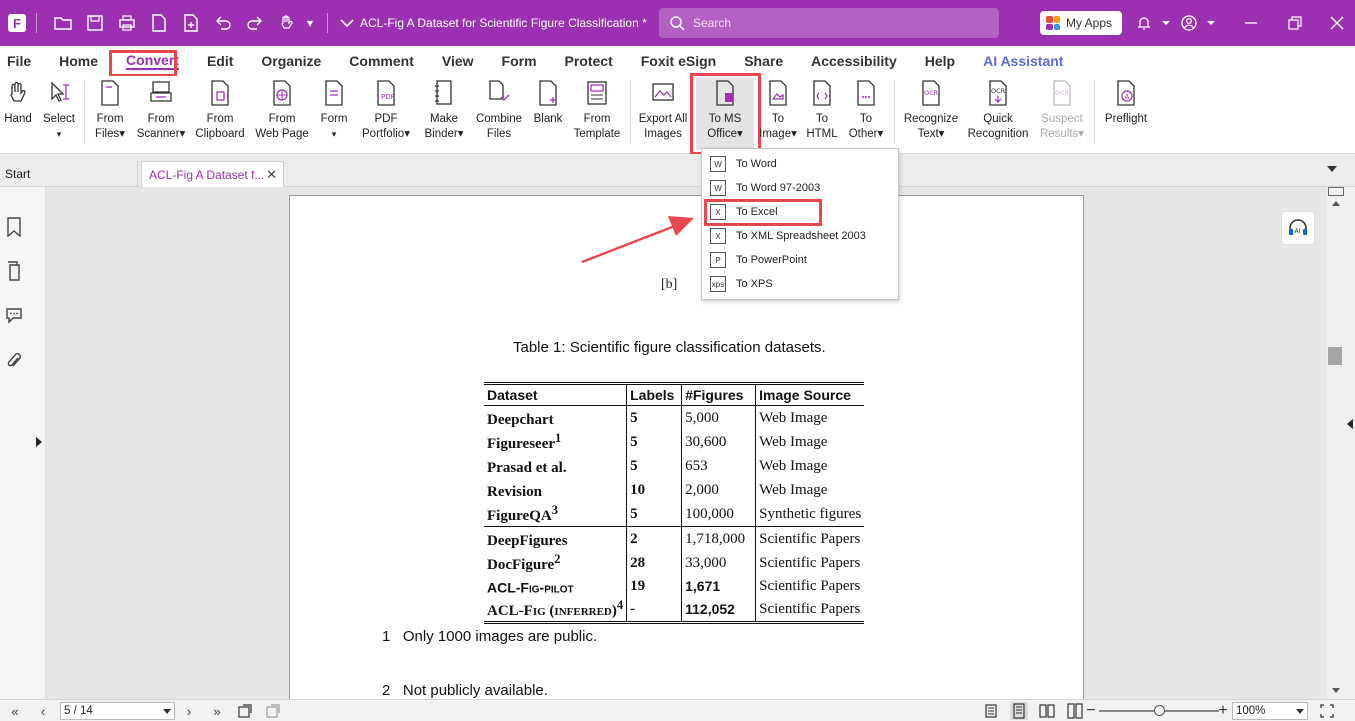 This screenshot has height=721, width=1355. I want to click on select-button: Select ▾, so click(59, 113).